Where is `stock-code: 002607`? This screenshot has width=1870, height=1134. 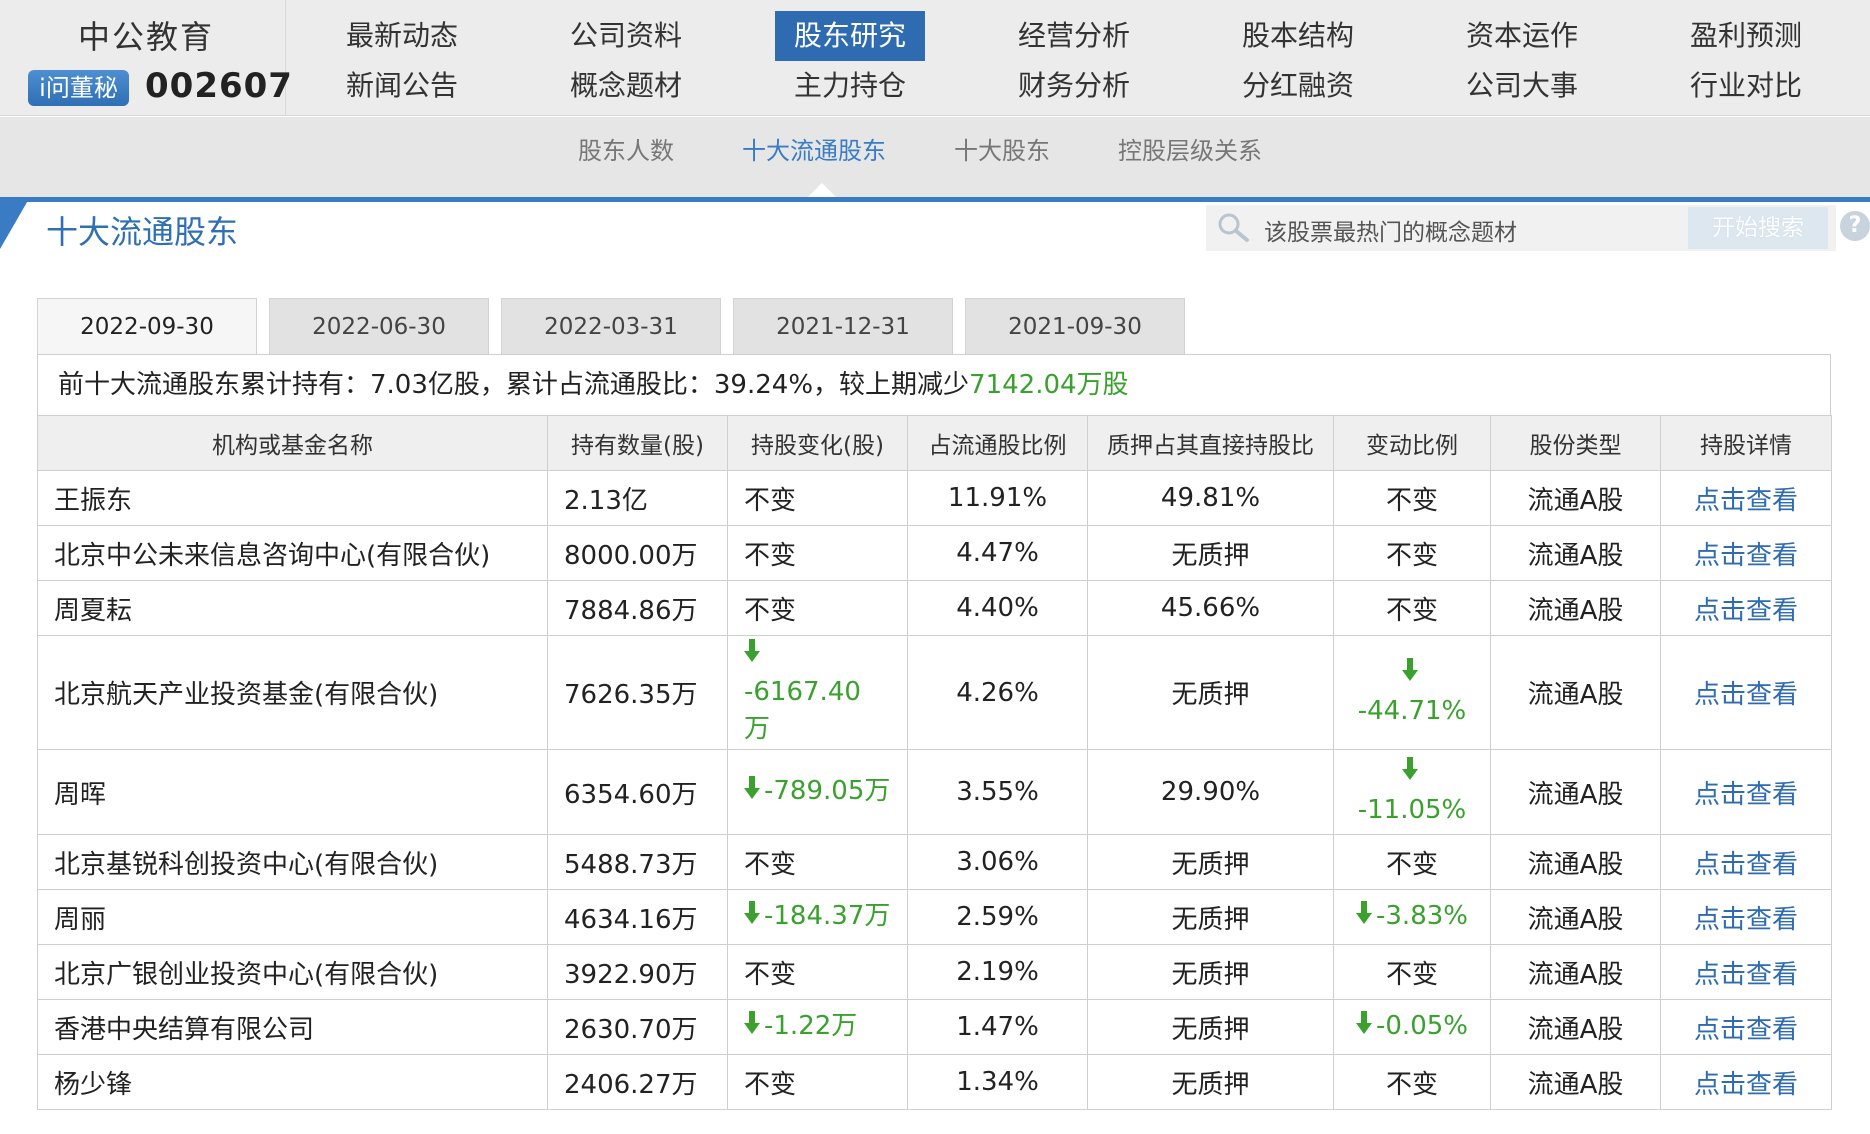
stock-code: 002607 is located at coordinates (219, 86).